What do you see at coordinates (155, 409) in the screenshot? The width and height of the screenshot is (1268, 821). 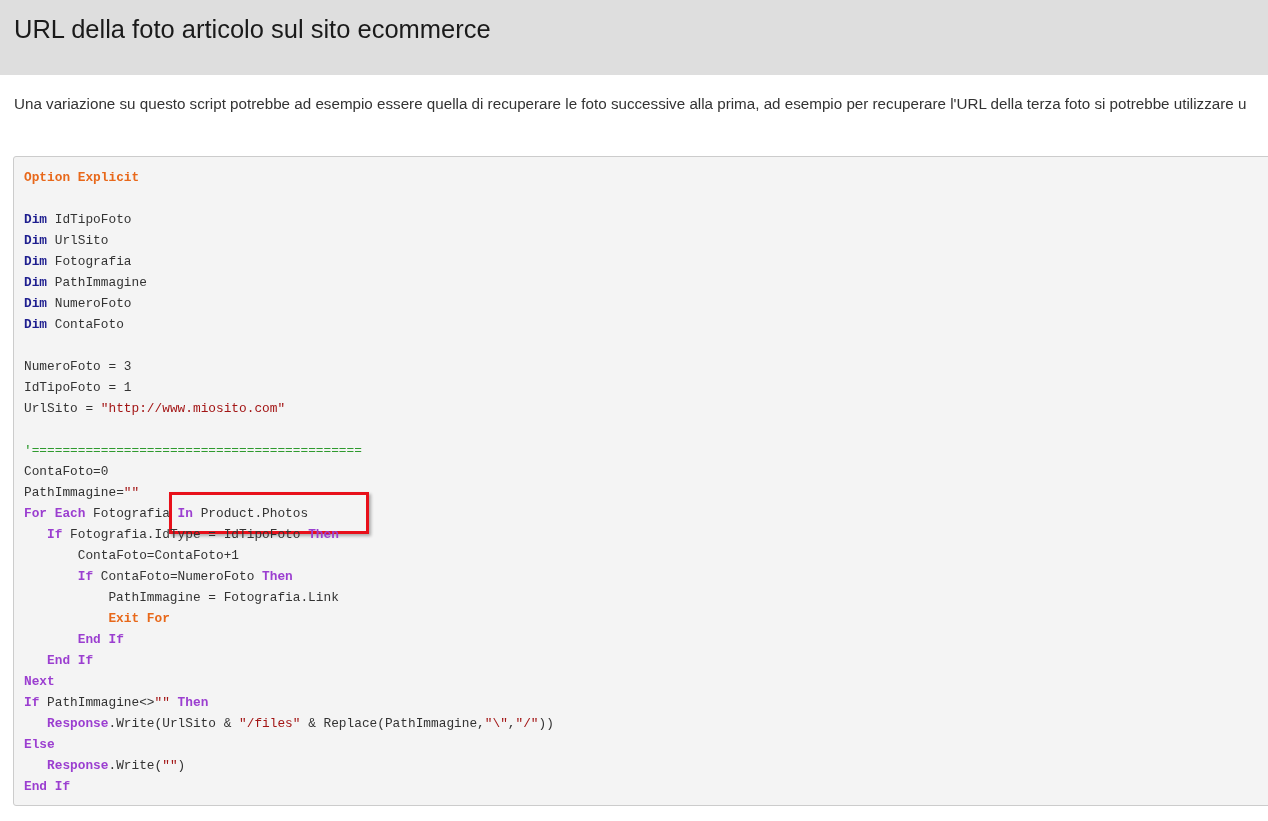 I see `code-line: UrlSito = "http://www.miosito.com"` at bounding box center [155, 409].